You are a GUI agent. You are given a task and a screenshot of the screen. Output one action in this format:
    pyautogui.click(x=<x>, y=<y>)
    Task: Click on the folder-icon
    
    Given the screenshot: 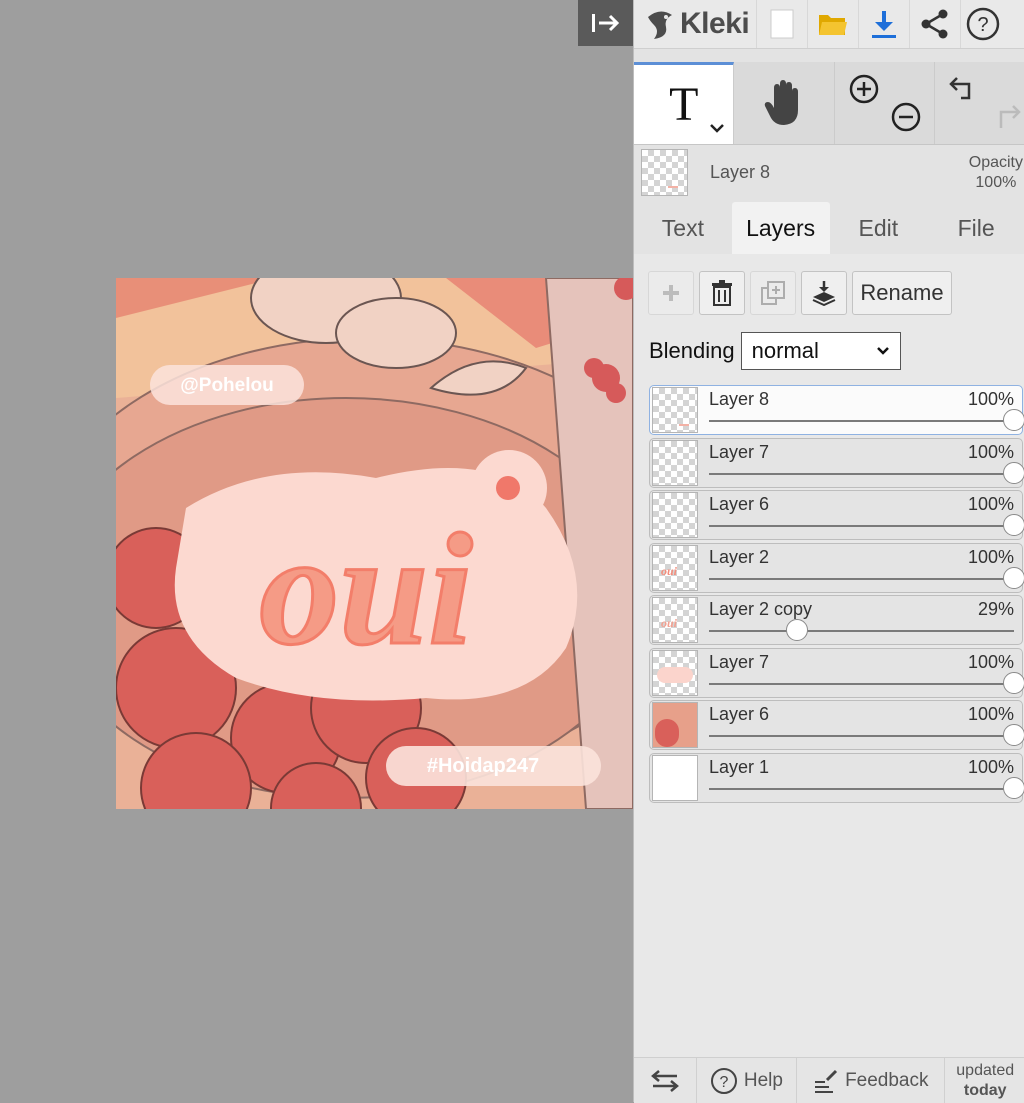 What is the action you would take?
    pyautogui.click(x=833, y=25)
    